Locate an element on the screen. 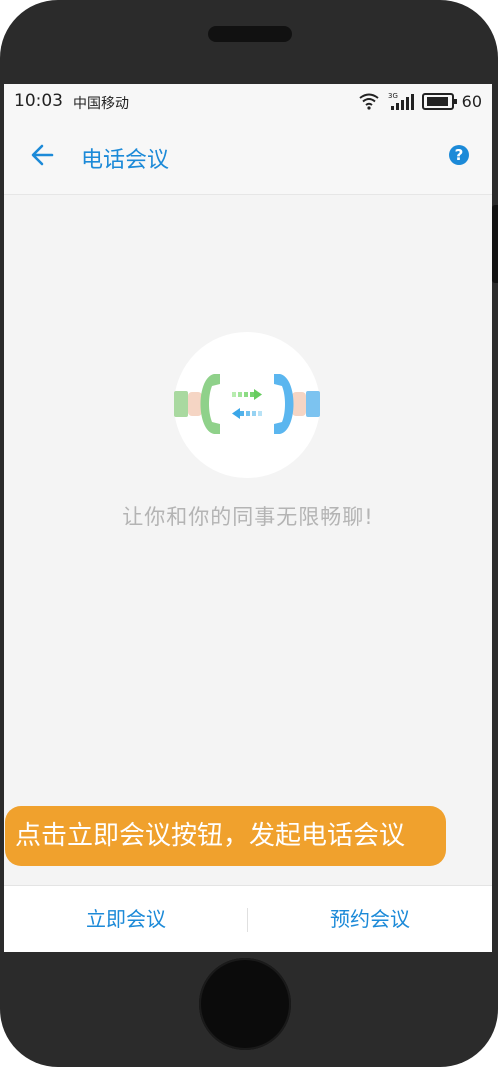  arrow-left-icon is located at coordinates (43, 155).